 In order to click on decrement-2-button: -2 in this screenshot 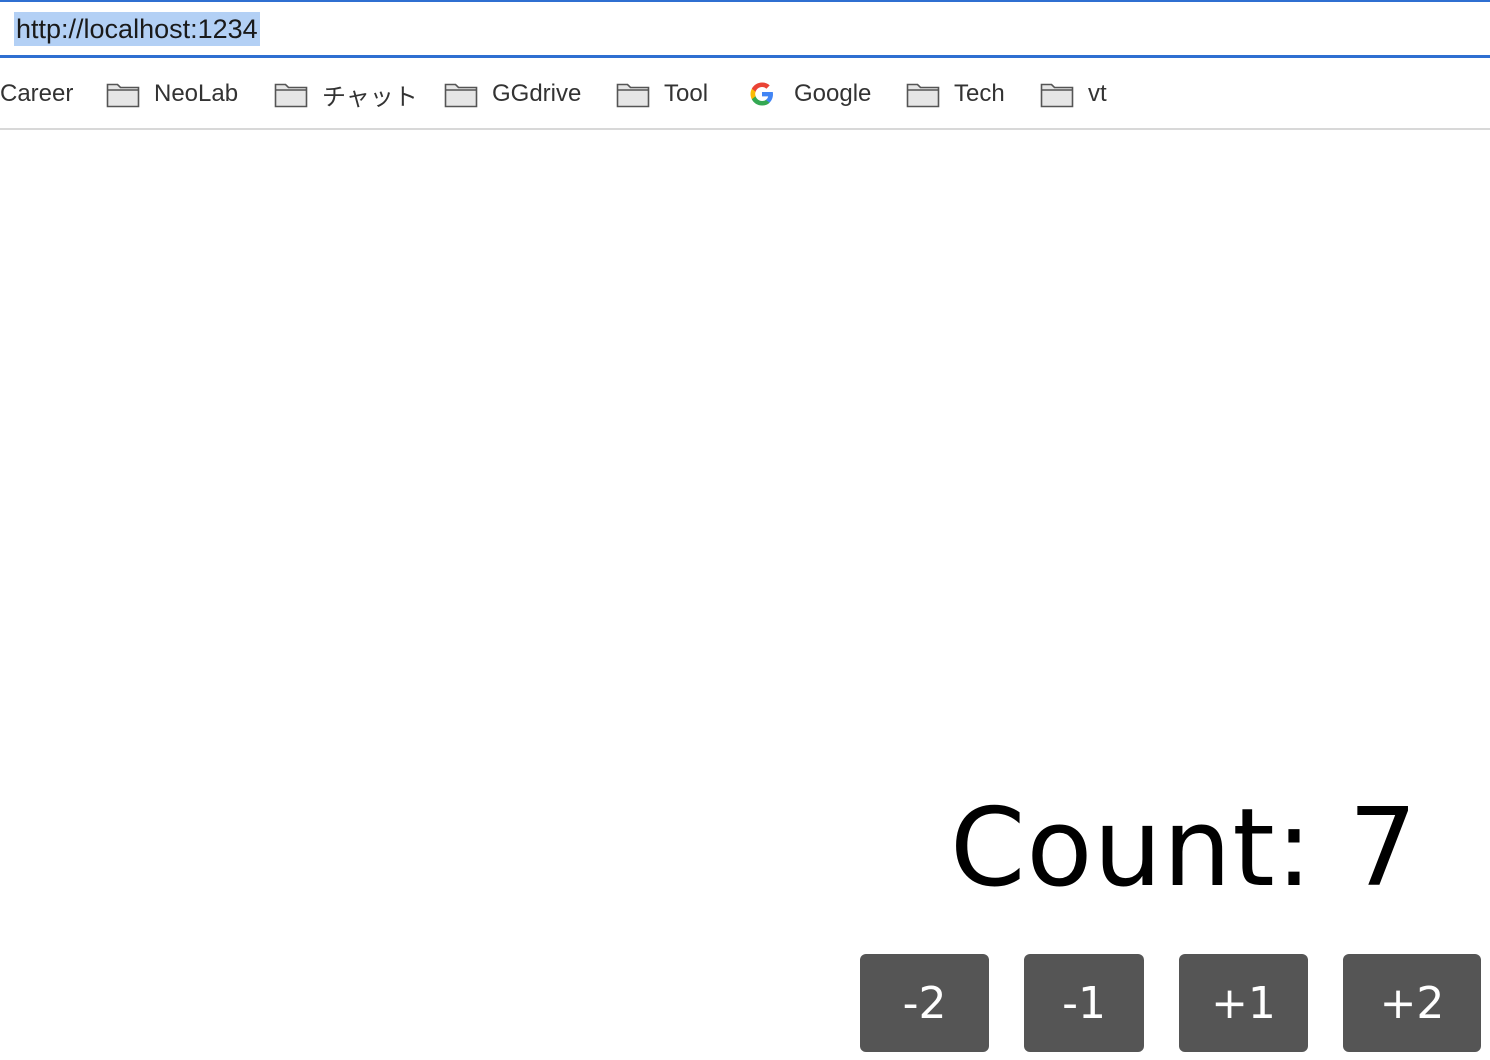, I will do `click(924, 1003)`.